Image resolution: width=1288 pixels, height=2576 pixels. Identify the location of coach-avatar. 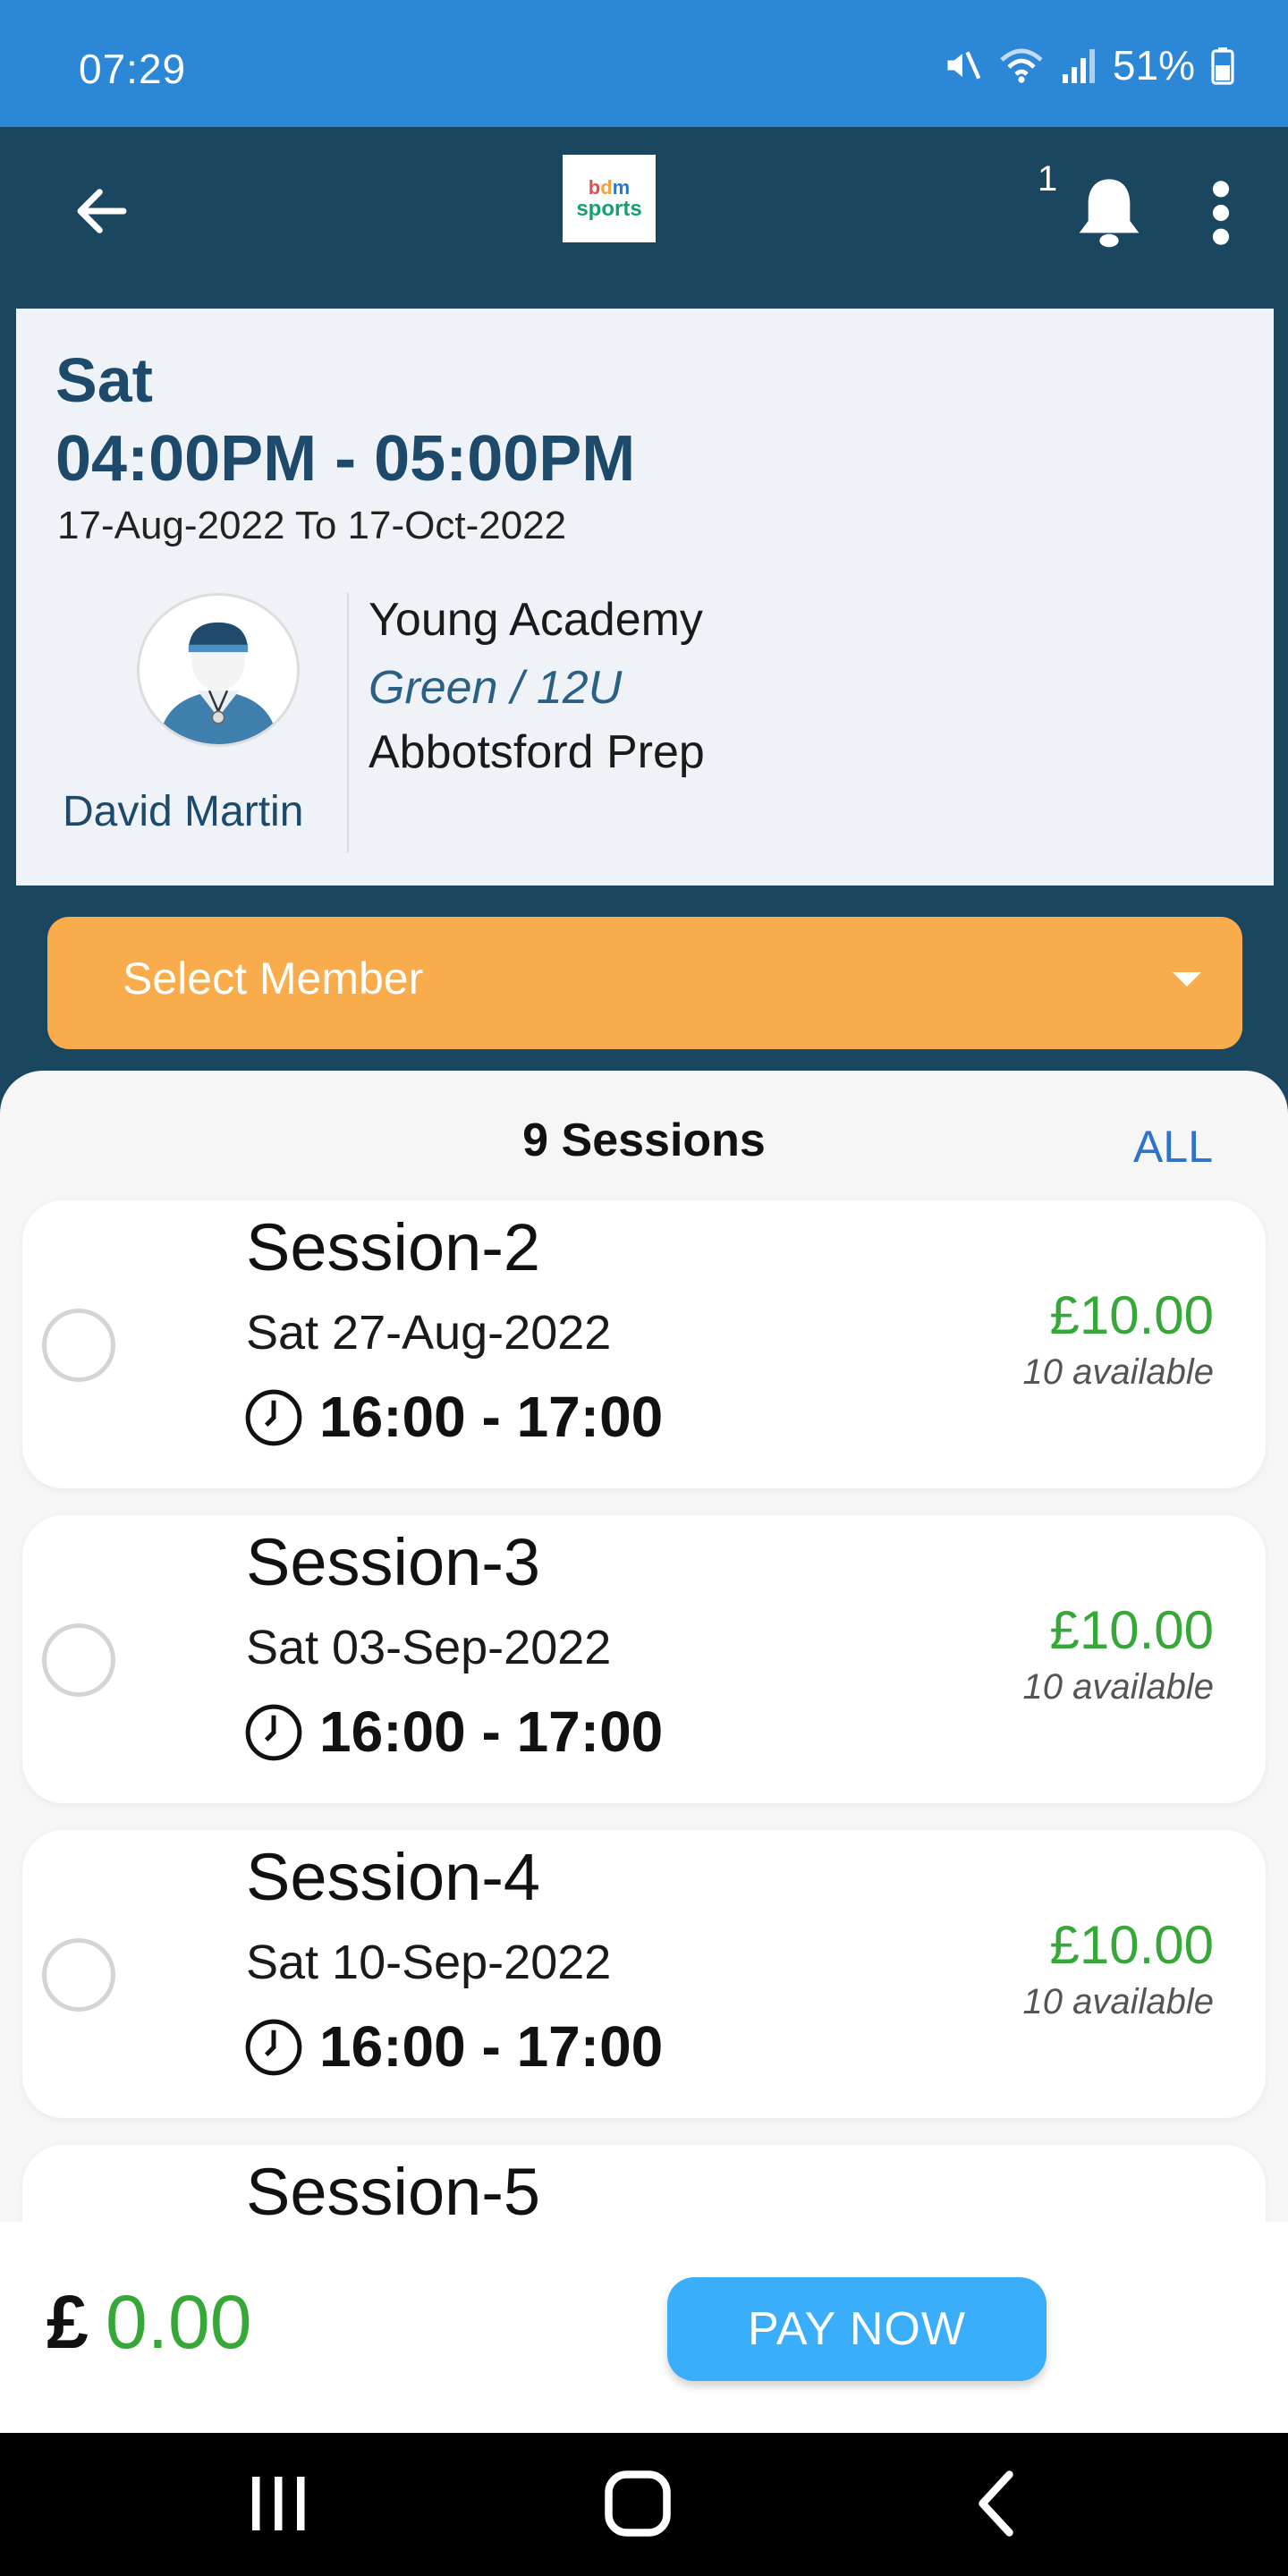
(218, 670).